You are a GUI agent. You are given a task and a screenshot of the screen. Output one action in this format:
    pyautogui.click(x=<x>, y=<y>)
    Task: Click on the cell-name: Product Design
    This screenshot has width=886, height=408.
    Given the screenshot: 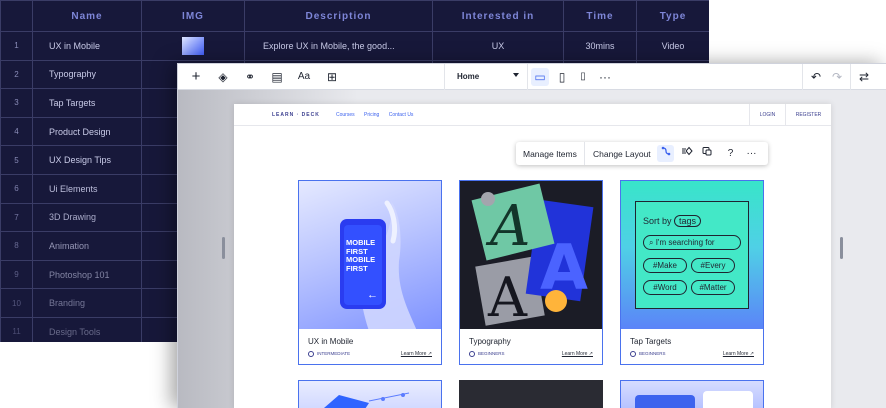 What is the action you would take?
    pyautogui.click(x=87, y=131)
    